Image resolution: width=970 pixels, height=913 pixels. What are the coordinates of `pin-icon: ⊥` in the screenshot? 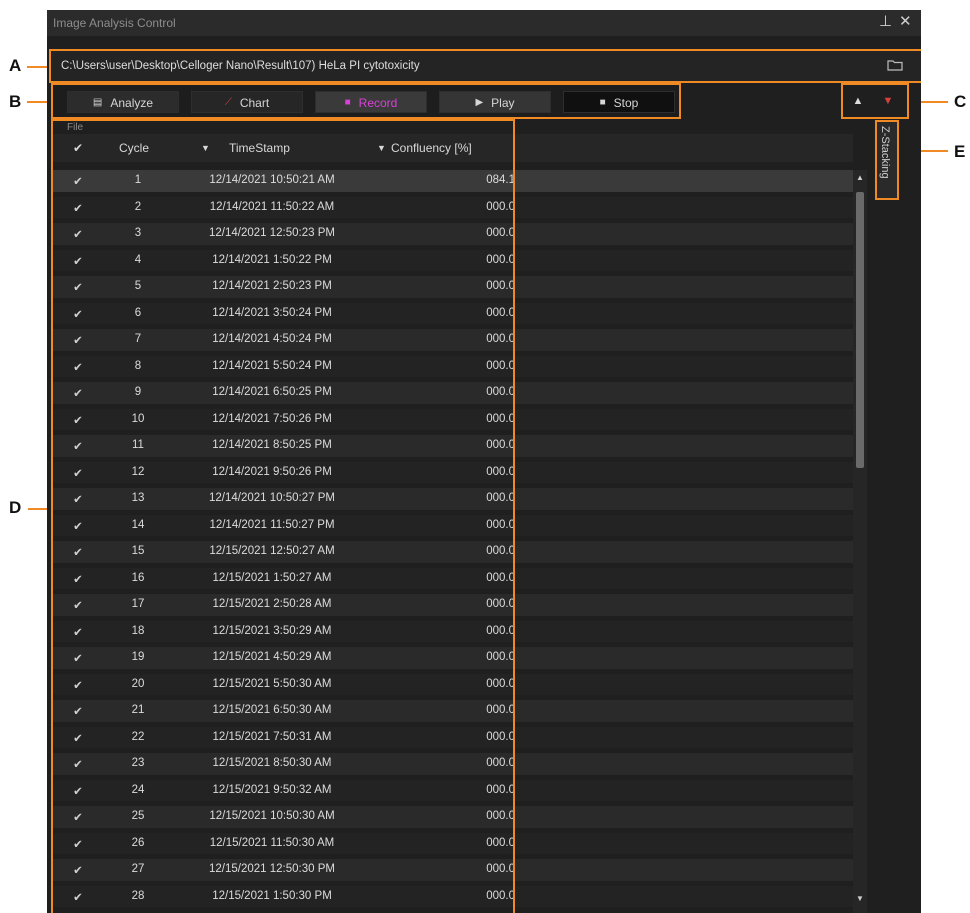 It's located at (885, 21).